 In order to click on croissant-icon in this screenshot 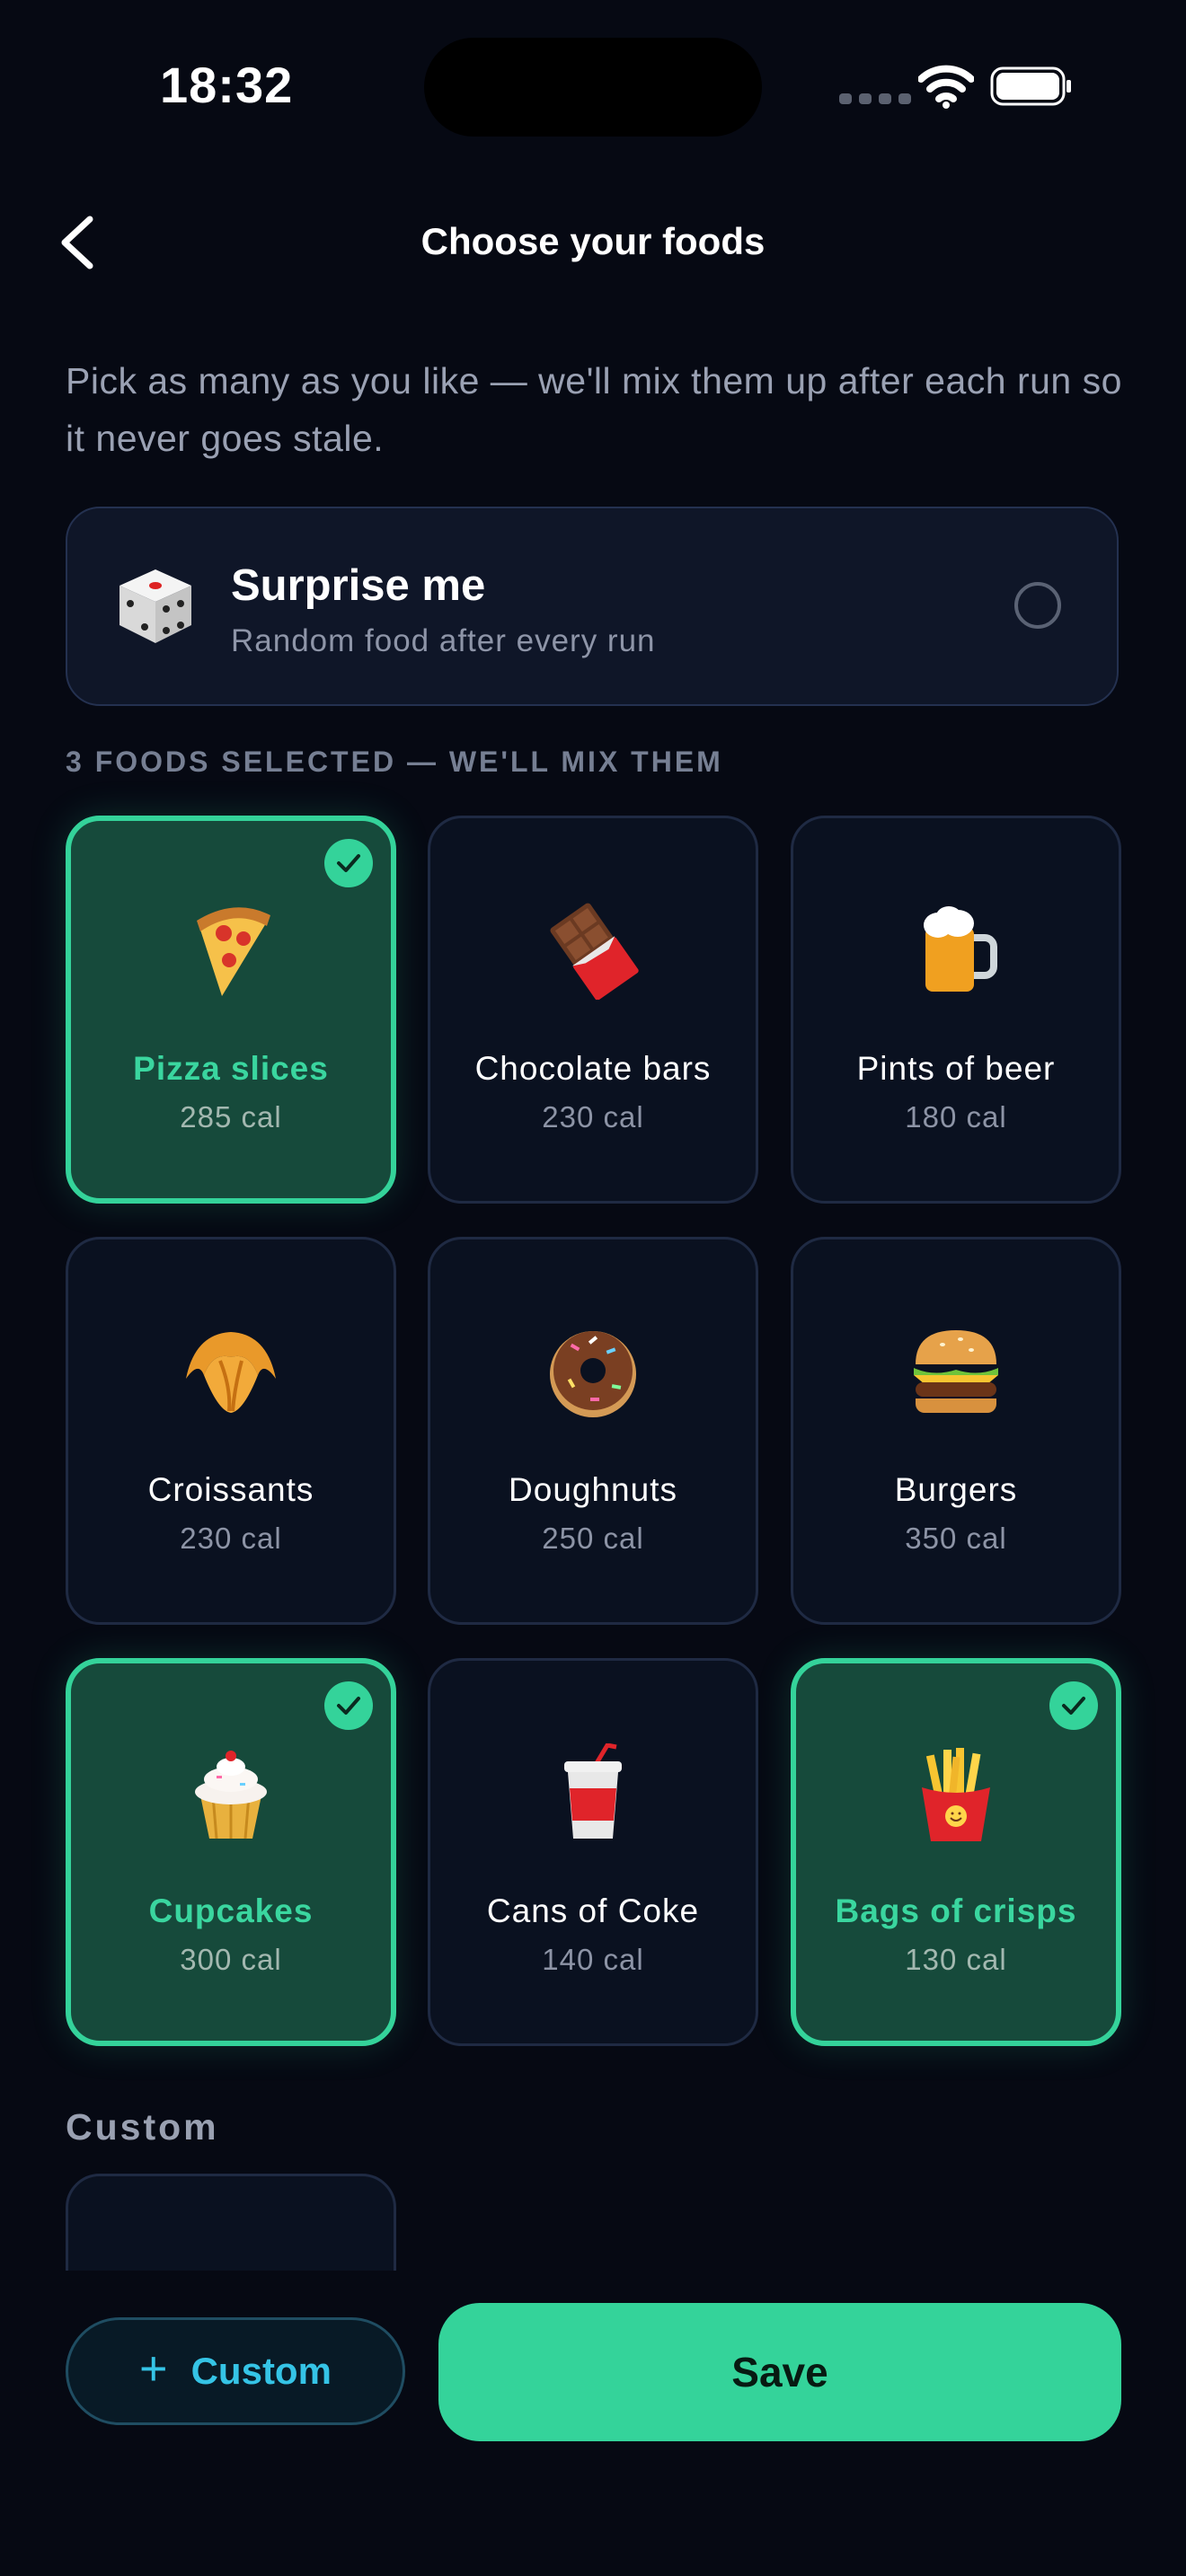, I will do `click(231, 1371)`.